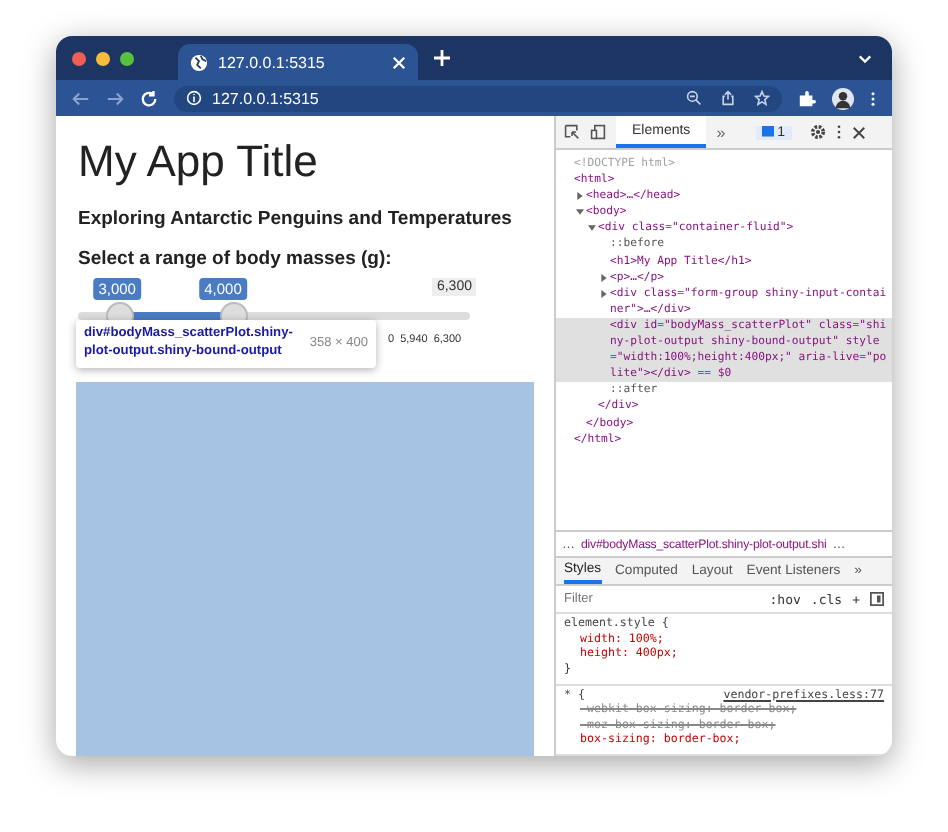  Describe the element at coordinates (442, 58) in the screenshot. I see `new-tab-icon` at that location.